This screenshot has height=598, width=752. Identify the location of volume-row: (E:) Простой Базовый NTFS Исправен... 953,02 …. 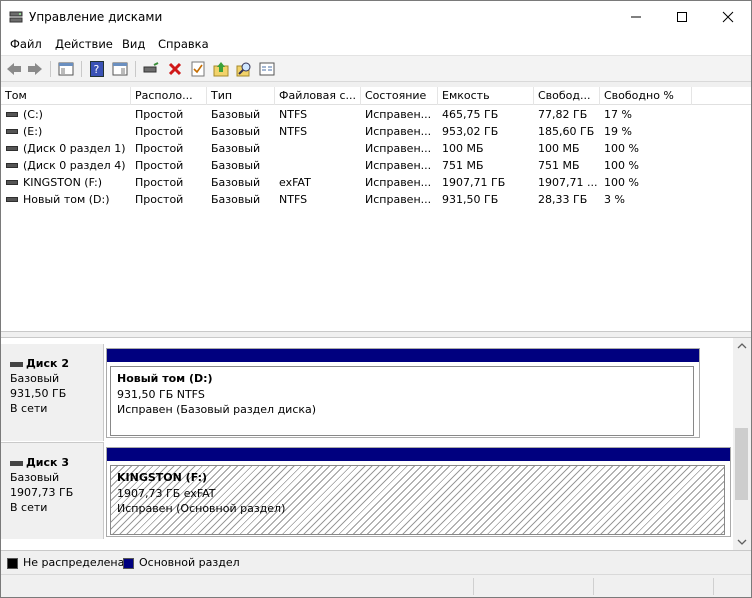
(376, 131).